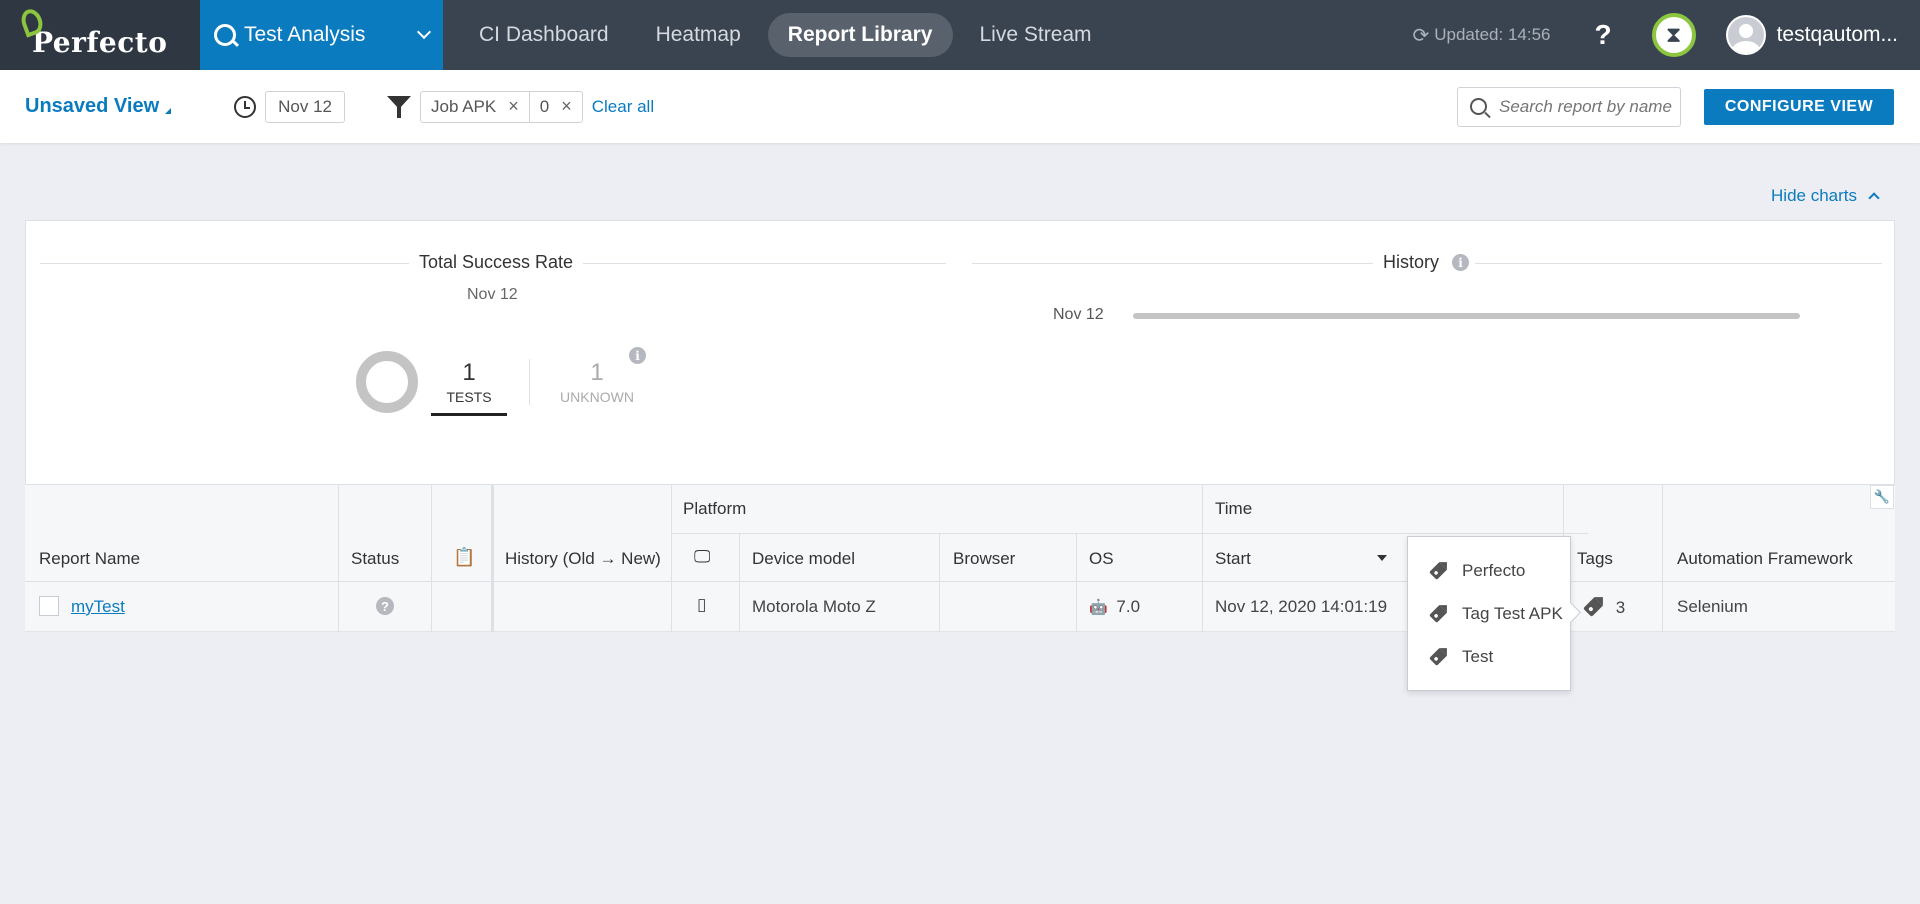 The height and width of the screenshot is (904, 1920). What do you see at coordinates (583, 559) in the screenshot?
I see `col-history: History (Old → New)` at bounding box center [583, 559].